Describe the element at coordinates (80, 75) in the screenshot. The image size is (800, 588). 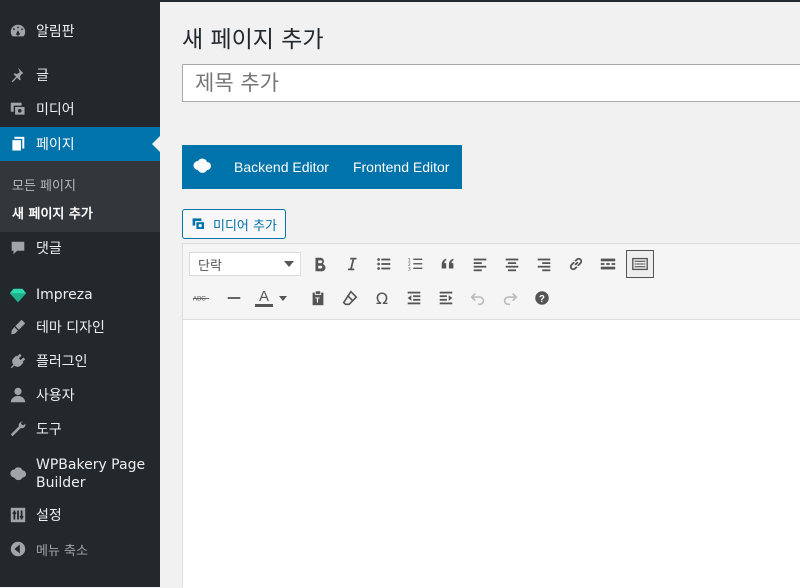
I see `sidebar-item-posts: 글` at that location.